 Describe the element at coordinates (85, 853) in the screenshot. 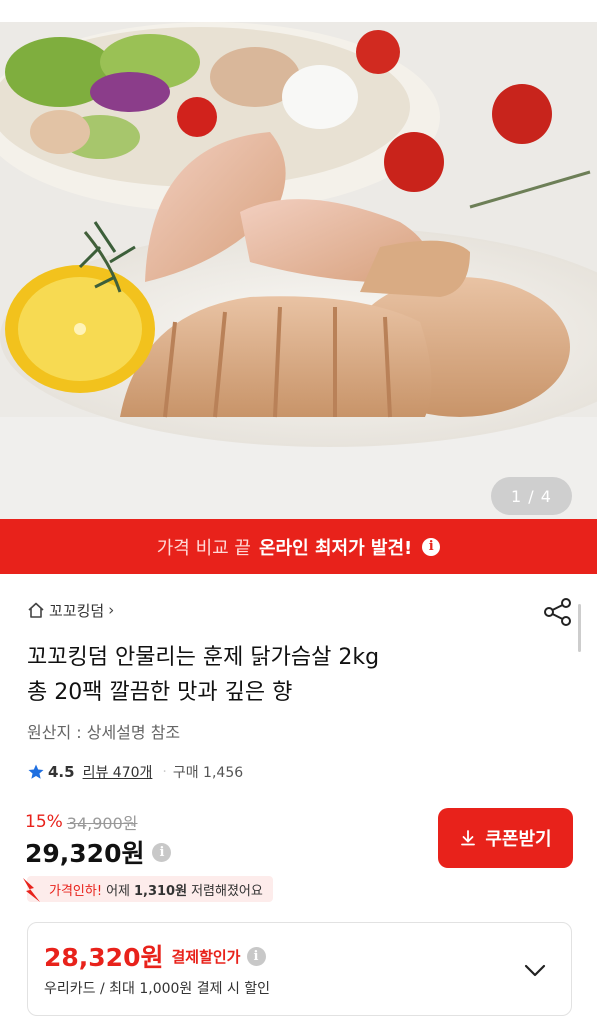

I see `current-price: 29,320원` at that location.